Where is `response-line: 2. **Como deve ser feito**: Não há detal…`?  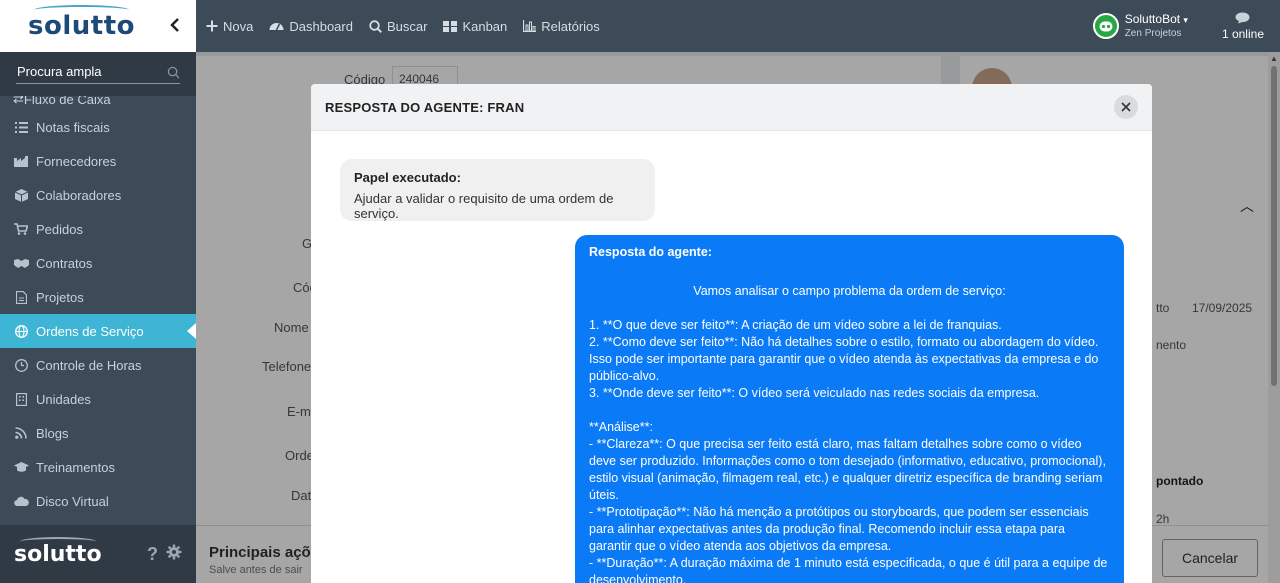 response-line: 2. **Como deve ser feito**: Não há detal… is located at coordinates (844, 359).